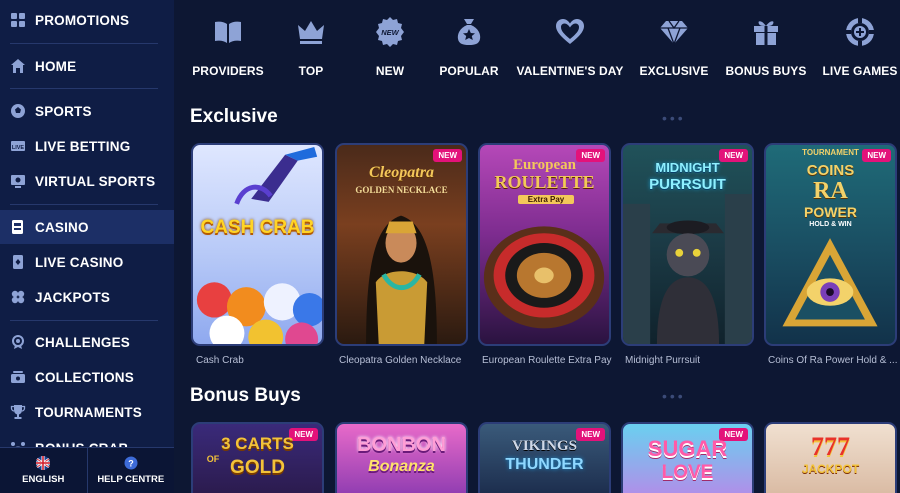 The width and height of the screenshot is (900, 493). I want to click on game-card-midnight-purrsuit: NEW MIDNIGHT PURRSUIT, so click(687, 244).